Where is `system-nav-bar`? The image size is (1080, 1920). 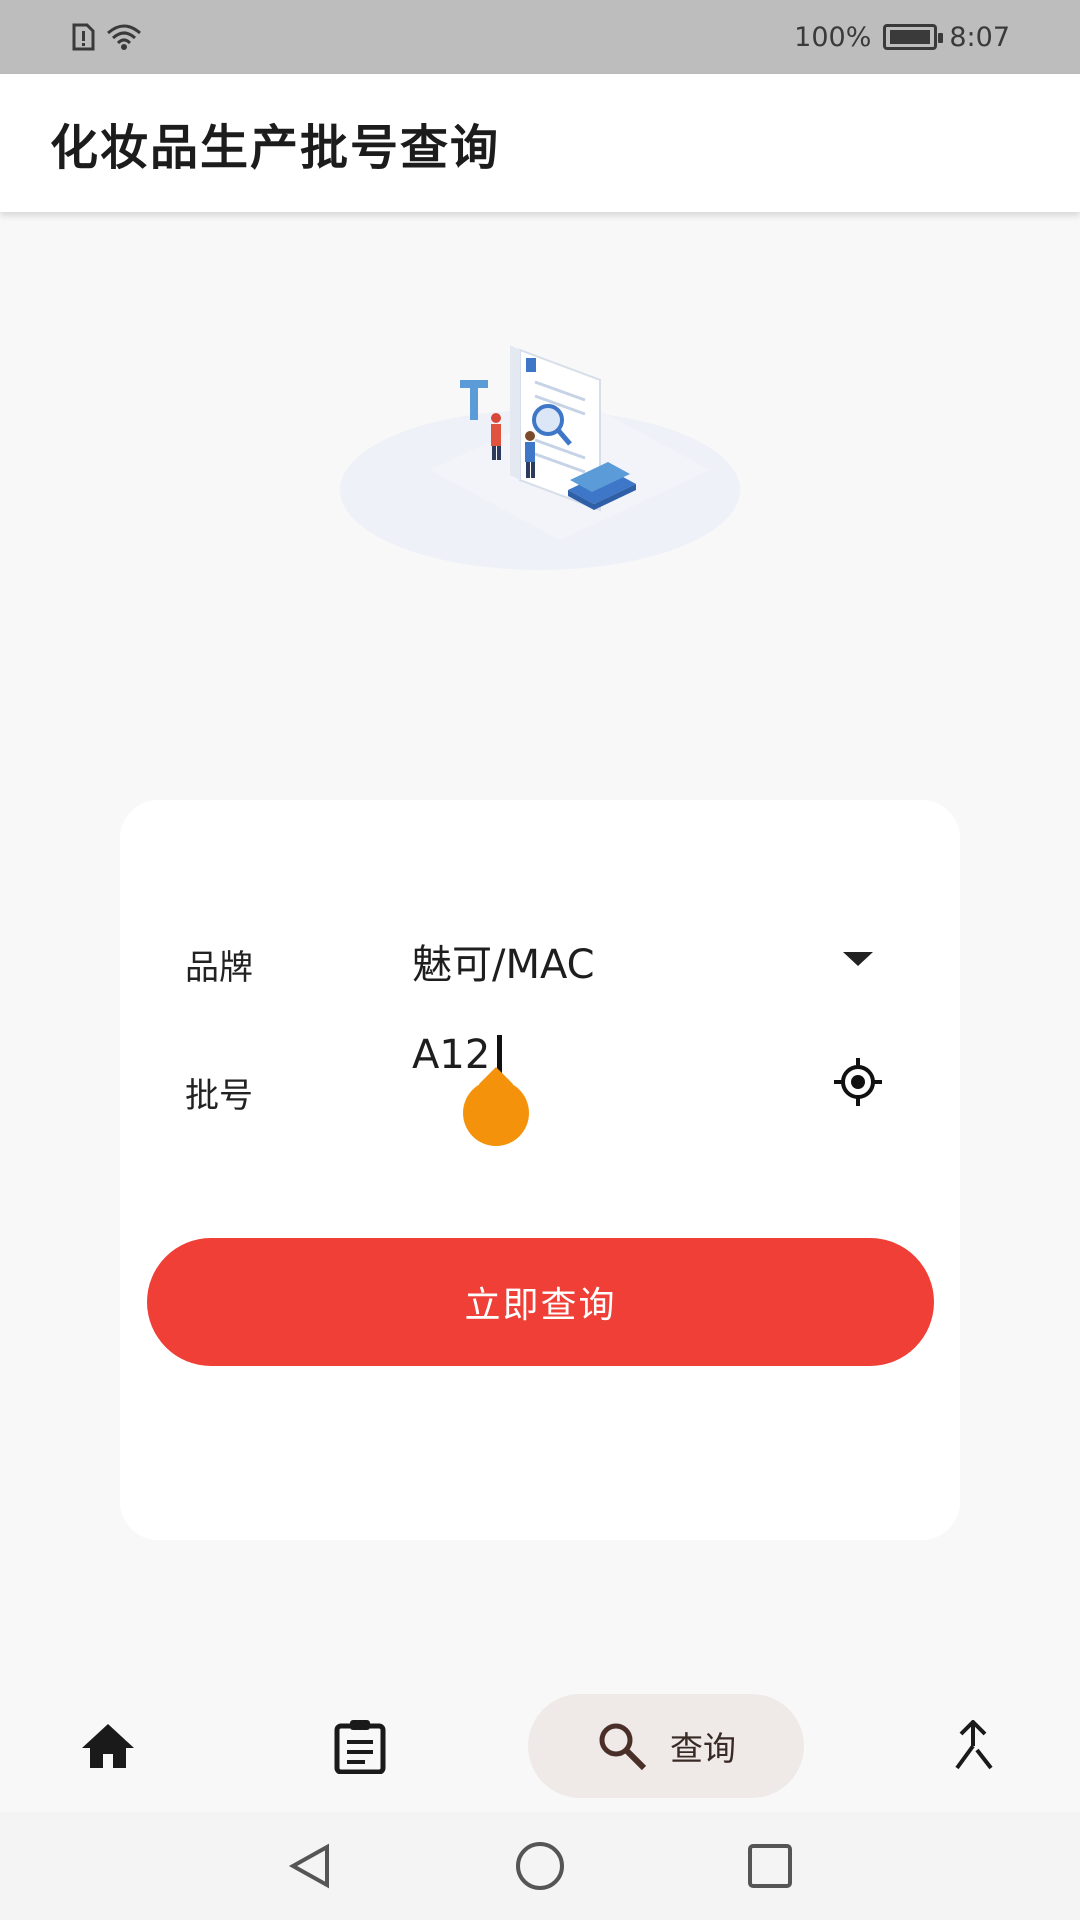 system-nav-bar is located at coordinates (540, 1866).